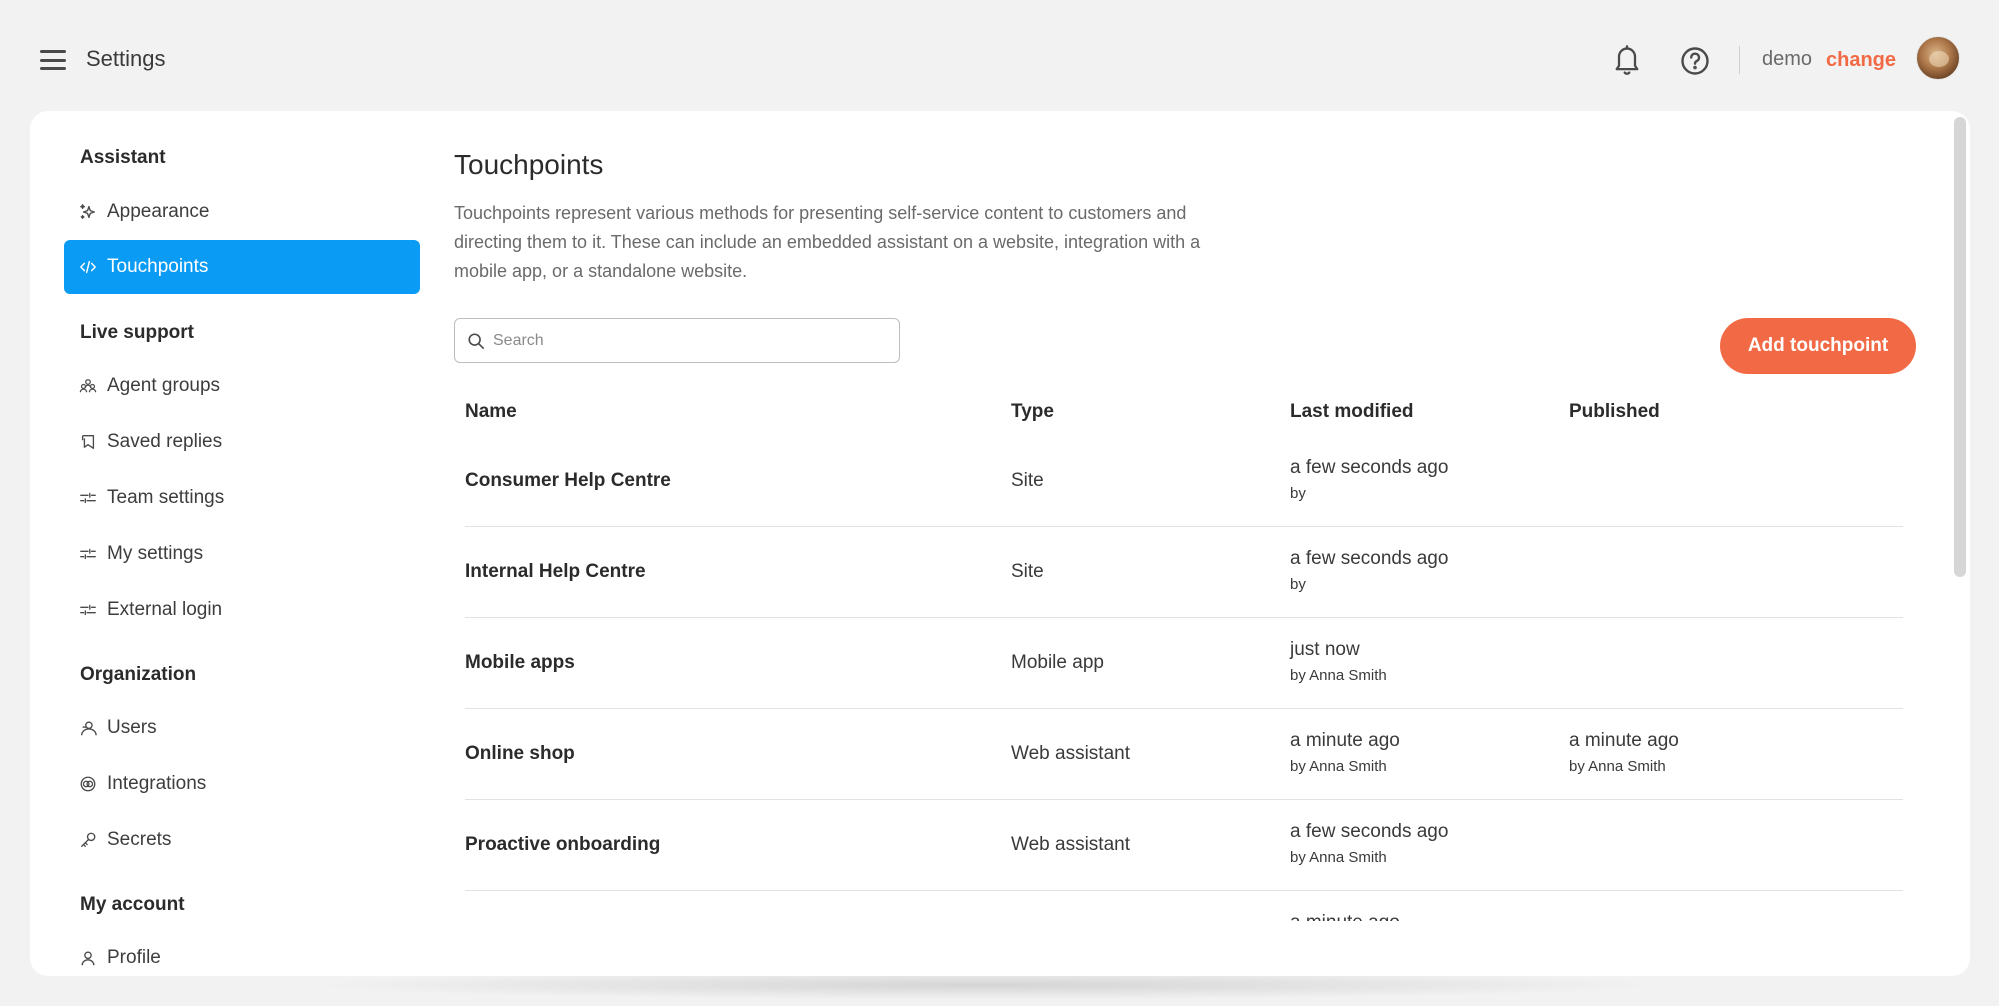  What do you see at coordinates (529, 164) in the screenshot?
I see `page-title: Touchpoints` at bounding box center [529, 164].